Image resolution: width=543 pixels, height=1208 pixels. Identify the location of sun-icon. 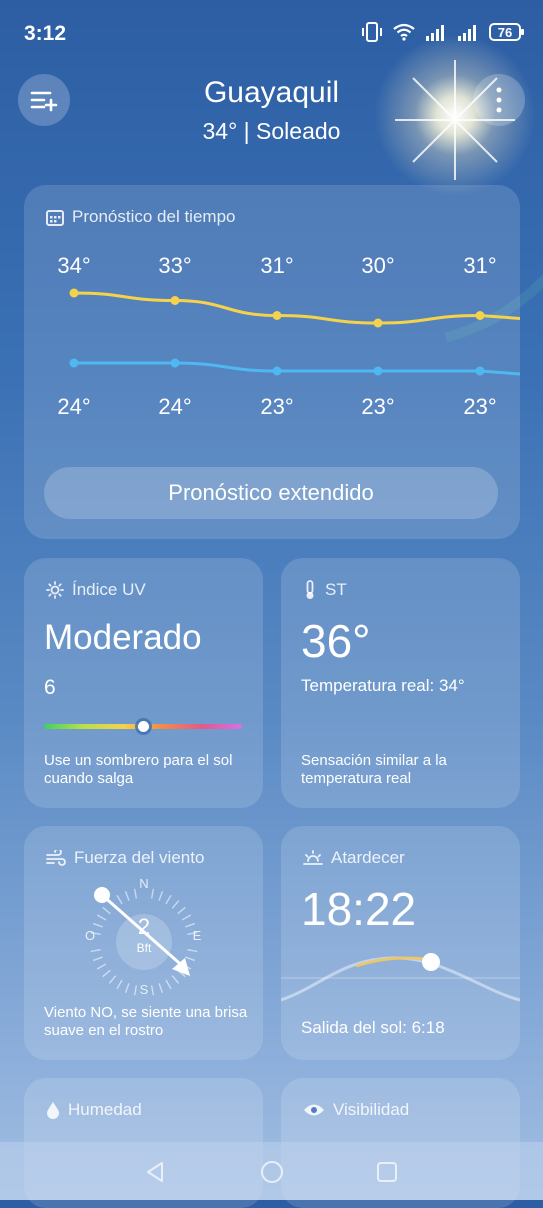
(55, 590).